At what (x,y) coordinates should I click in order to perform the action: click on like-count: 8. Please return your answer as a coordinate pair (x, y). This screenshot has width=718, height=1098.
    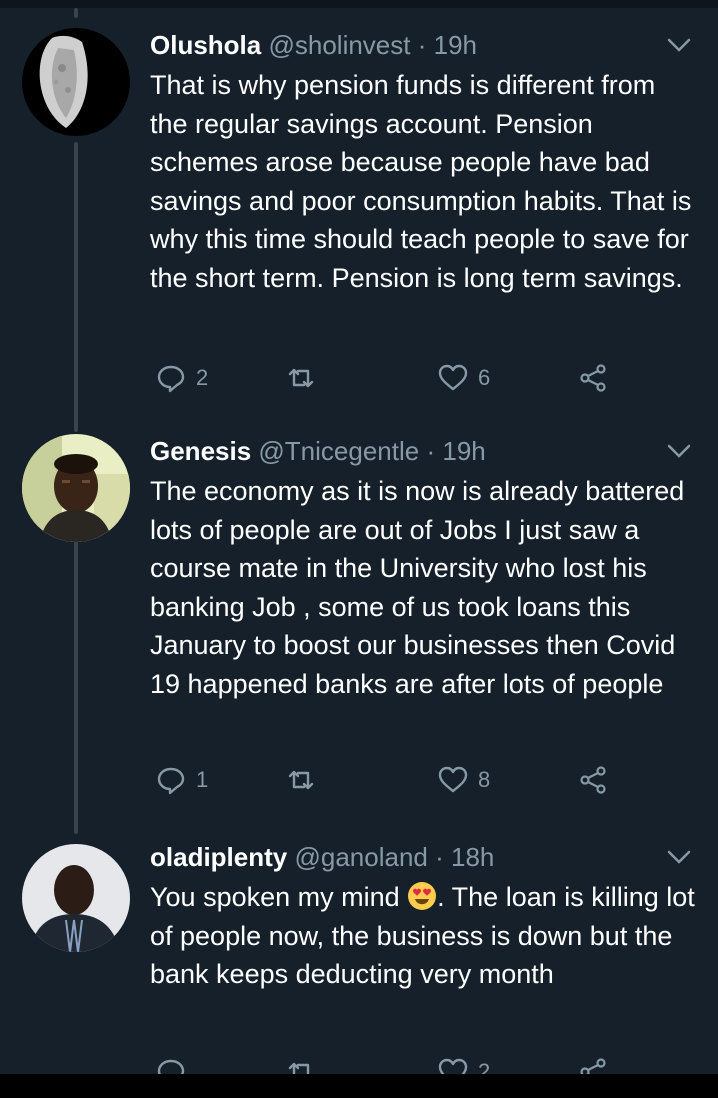
    Looking at the image, I should click on (484, 779).